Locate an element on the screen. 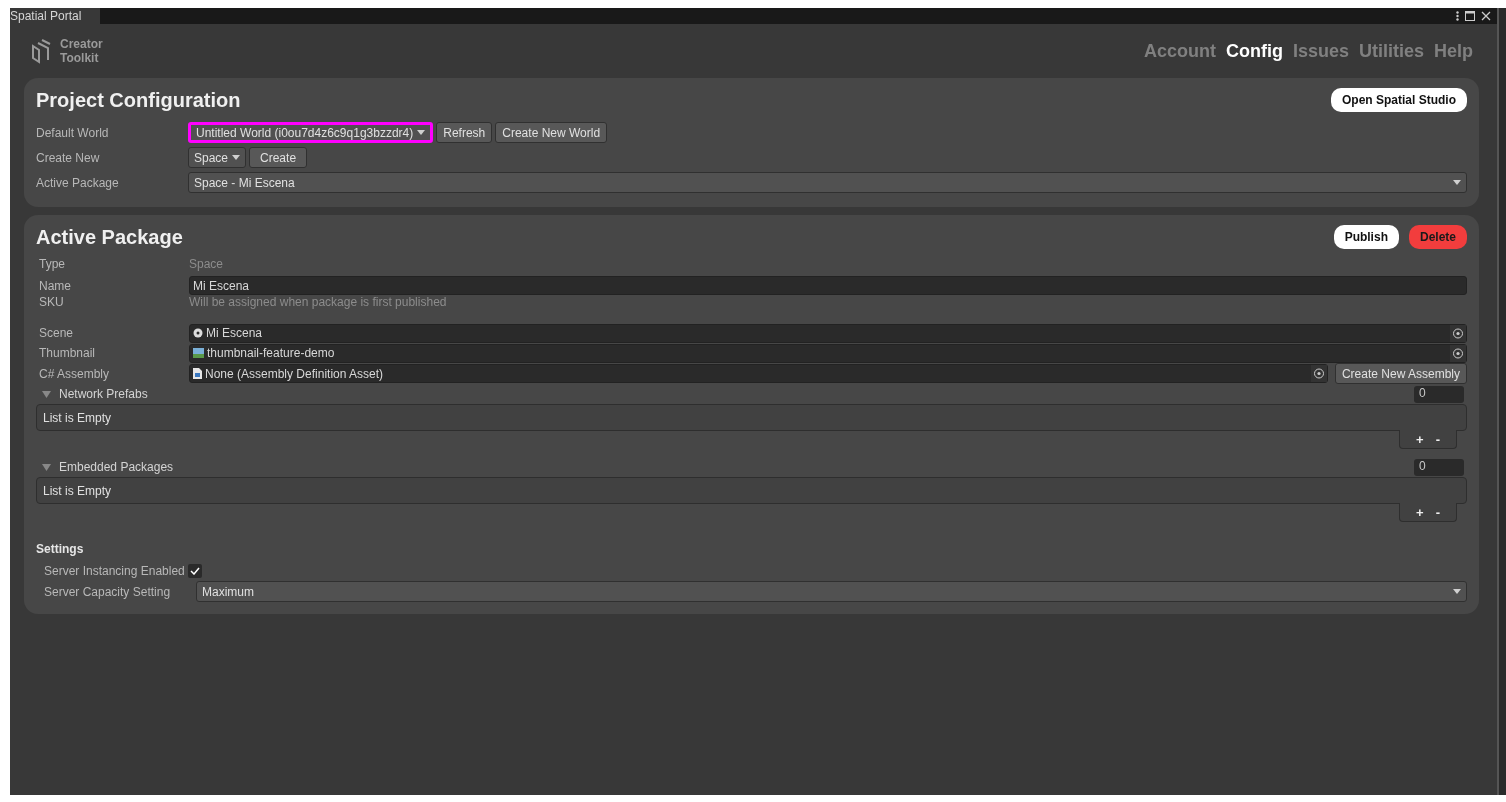  object-field: Mi Escena is located at coordinates (828, 333).